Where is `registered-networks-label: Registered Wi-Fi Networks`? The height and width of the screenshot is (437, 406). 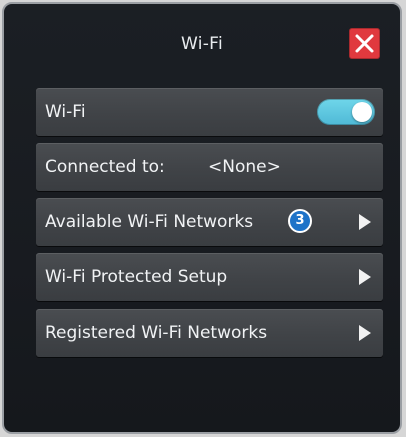 registered-networks-label: Registered Wi-Fi Networks is located at coordinates (156, 333).